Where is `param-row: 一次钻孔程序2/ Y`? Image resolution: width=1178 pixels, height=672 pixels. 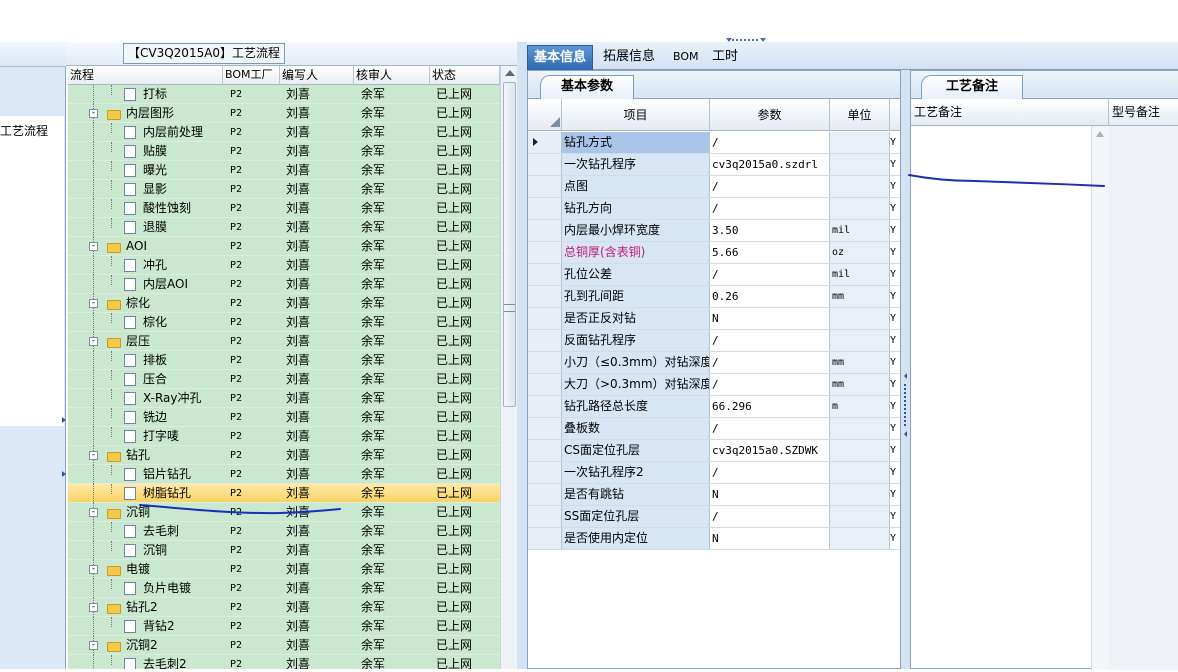 param-row: 一次钻孔程序2/ Y is located at coordinates (714, 473).